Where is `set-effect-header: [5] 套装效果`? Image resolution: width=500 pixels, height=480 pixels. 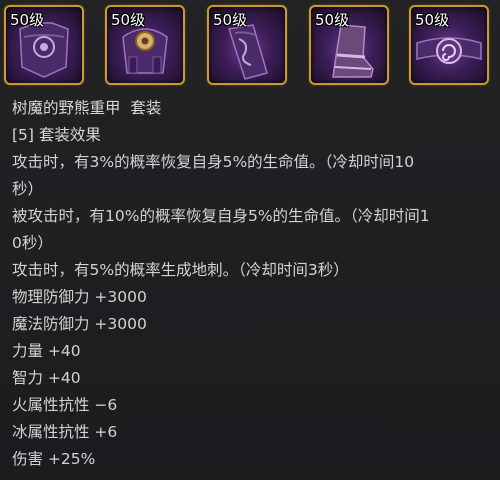 set-effect-header: [5] 套装效果 is located at coordinates (56, 135).